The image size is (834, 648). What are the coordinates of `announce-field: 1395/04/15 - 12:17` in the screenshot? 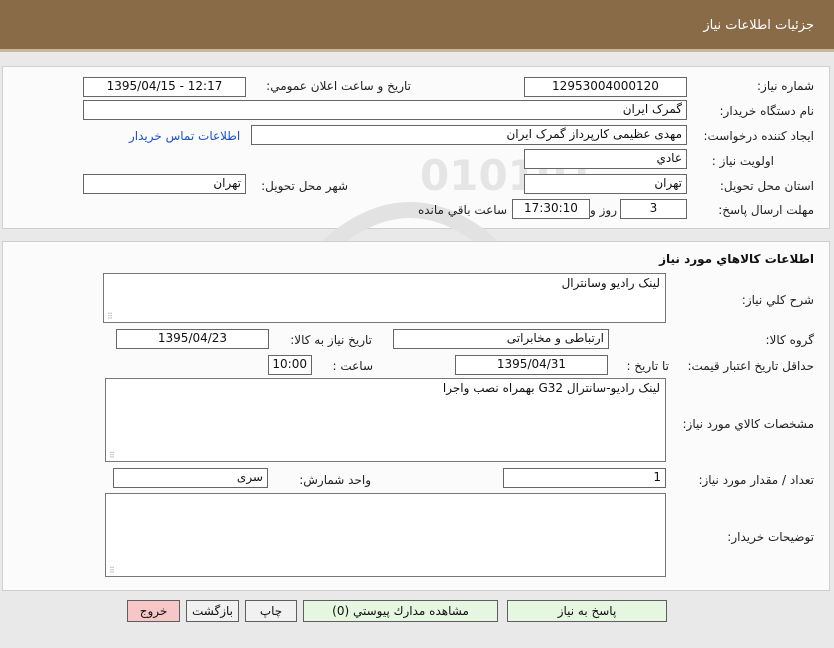 It's located at (164, 87).